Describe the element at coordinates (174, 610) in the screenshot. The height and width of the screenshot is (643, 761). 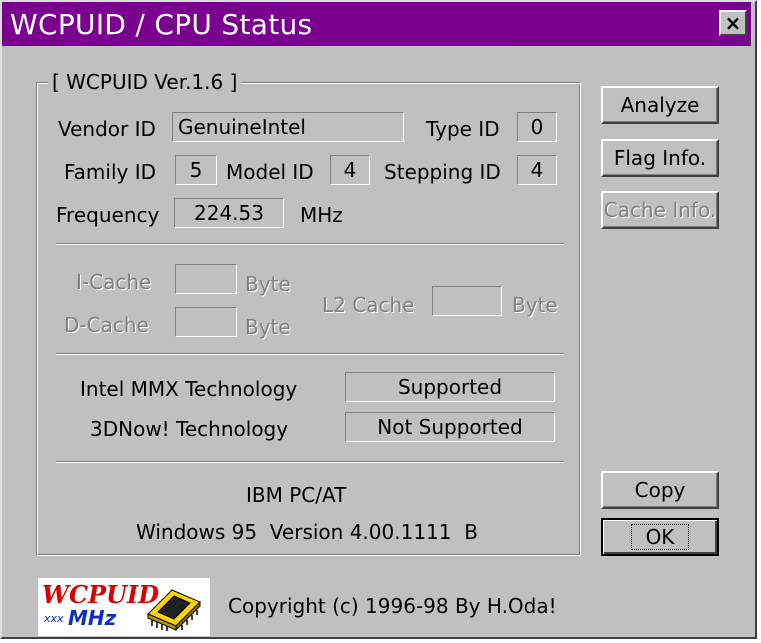
I see `cpu-chip-icon` at that location.